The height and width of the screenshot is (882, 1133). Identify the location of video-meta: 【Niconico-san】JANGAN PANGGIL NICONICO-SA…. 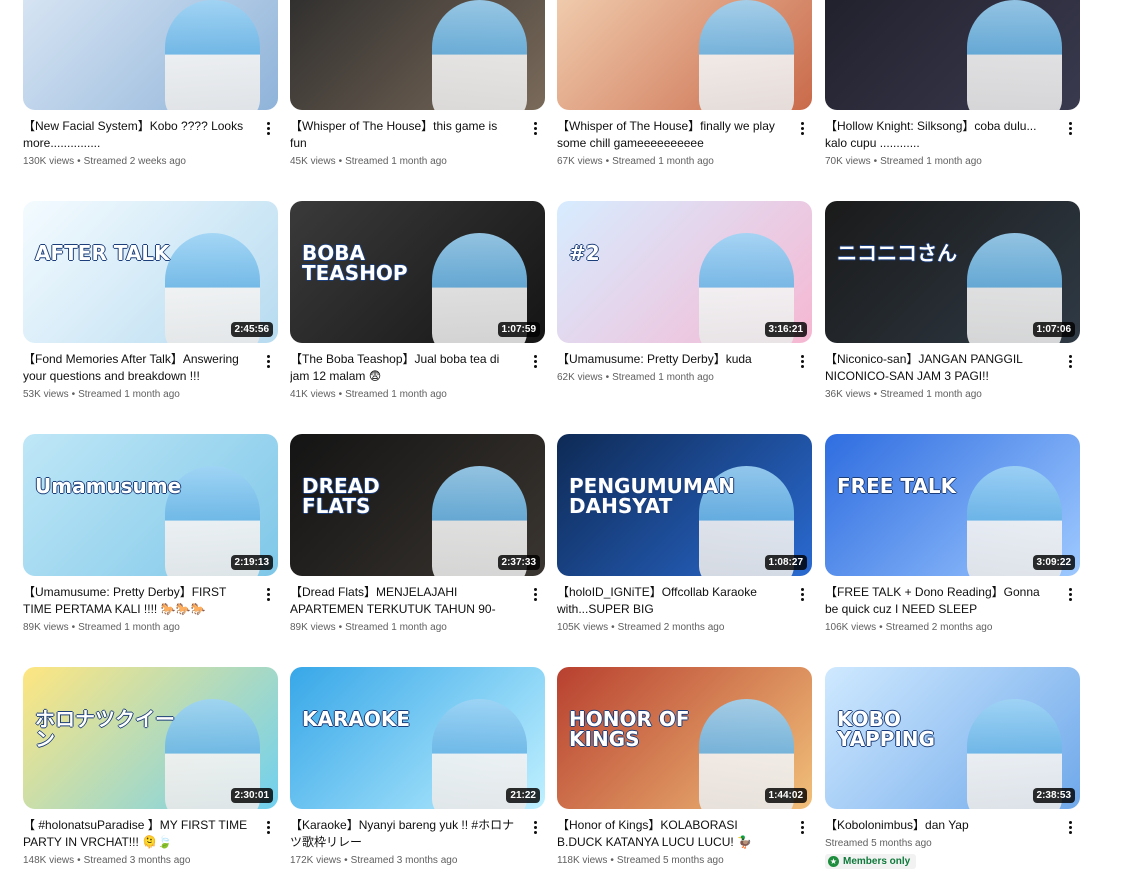
(952, 375).